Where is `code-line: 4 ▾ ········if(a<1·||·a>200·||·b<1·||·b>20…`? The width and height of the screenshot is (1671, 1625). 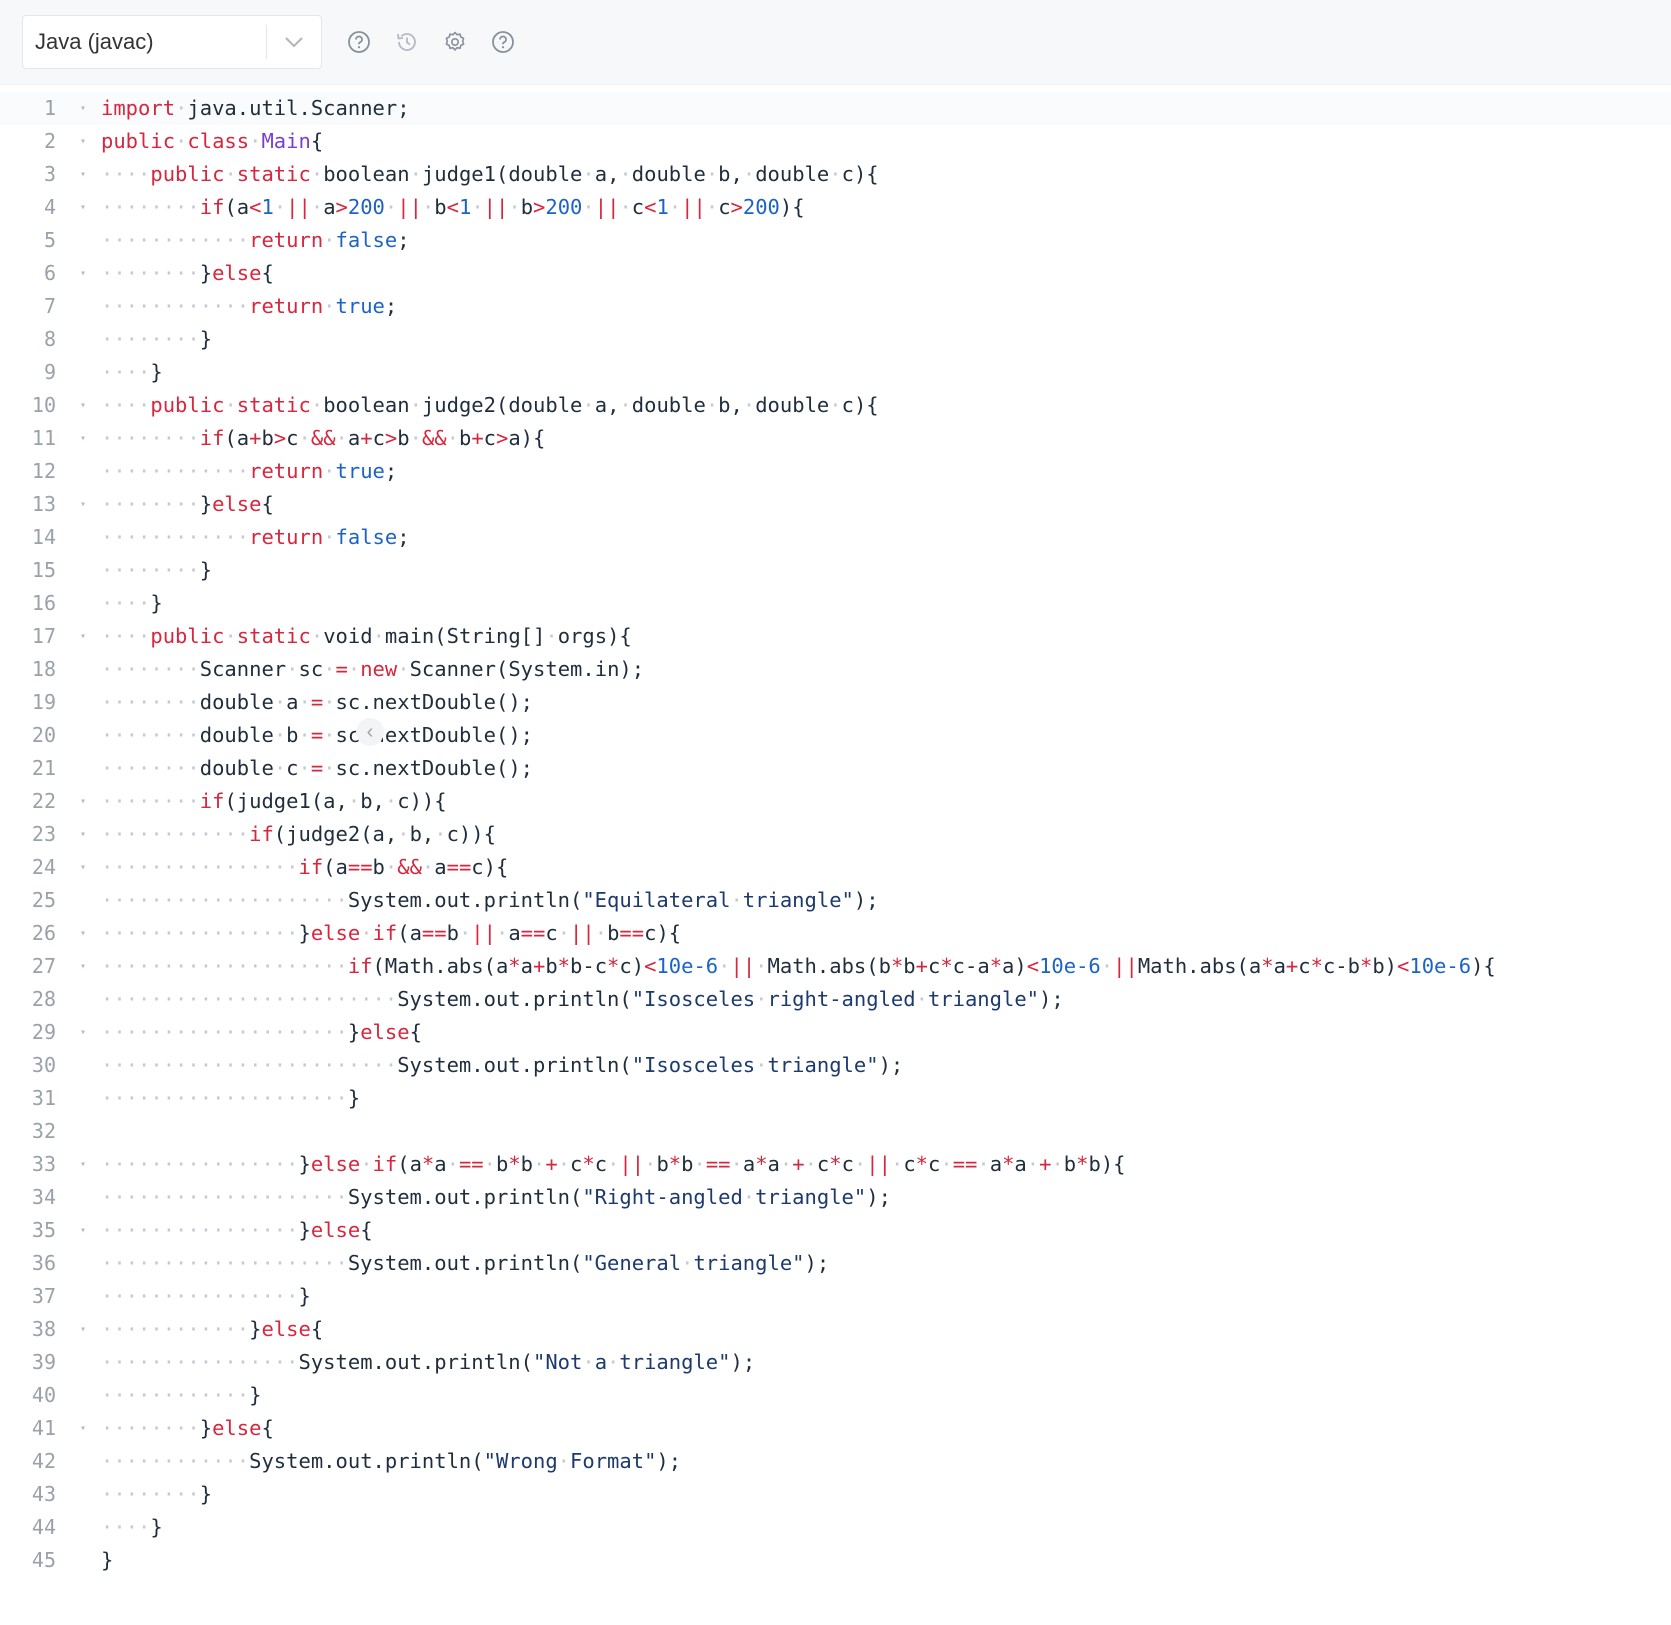
code-line: 4 ▾ ········if(a<1·||·a>200·||·b<1·||·b>20… is located at coordinates (835, 207).